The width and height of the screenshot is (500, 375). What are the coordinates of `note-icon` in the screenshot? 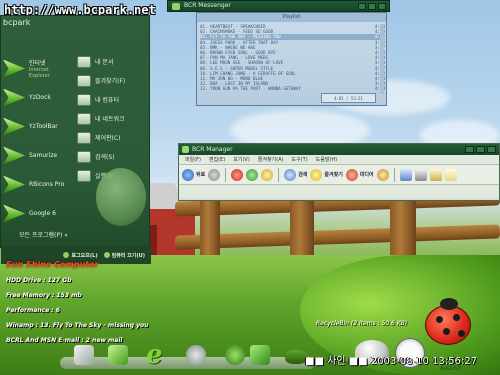 It's located at (450, 174).